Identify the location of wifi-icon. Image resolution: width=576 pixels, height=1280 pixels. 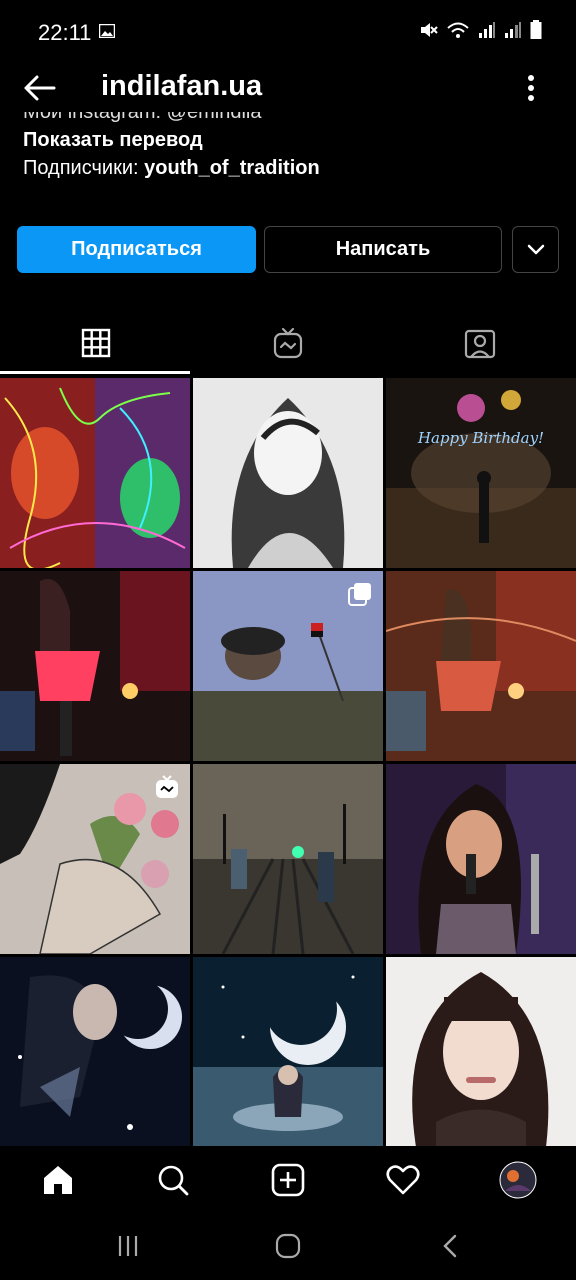
(458, 30).